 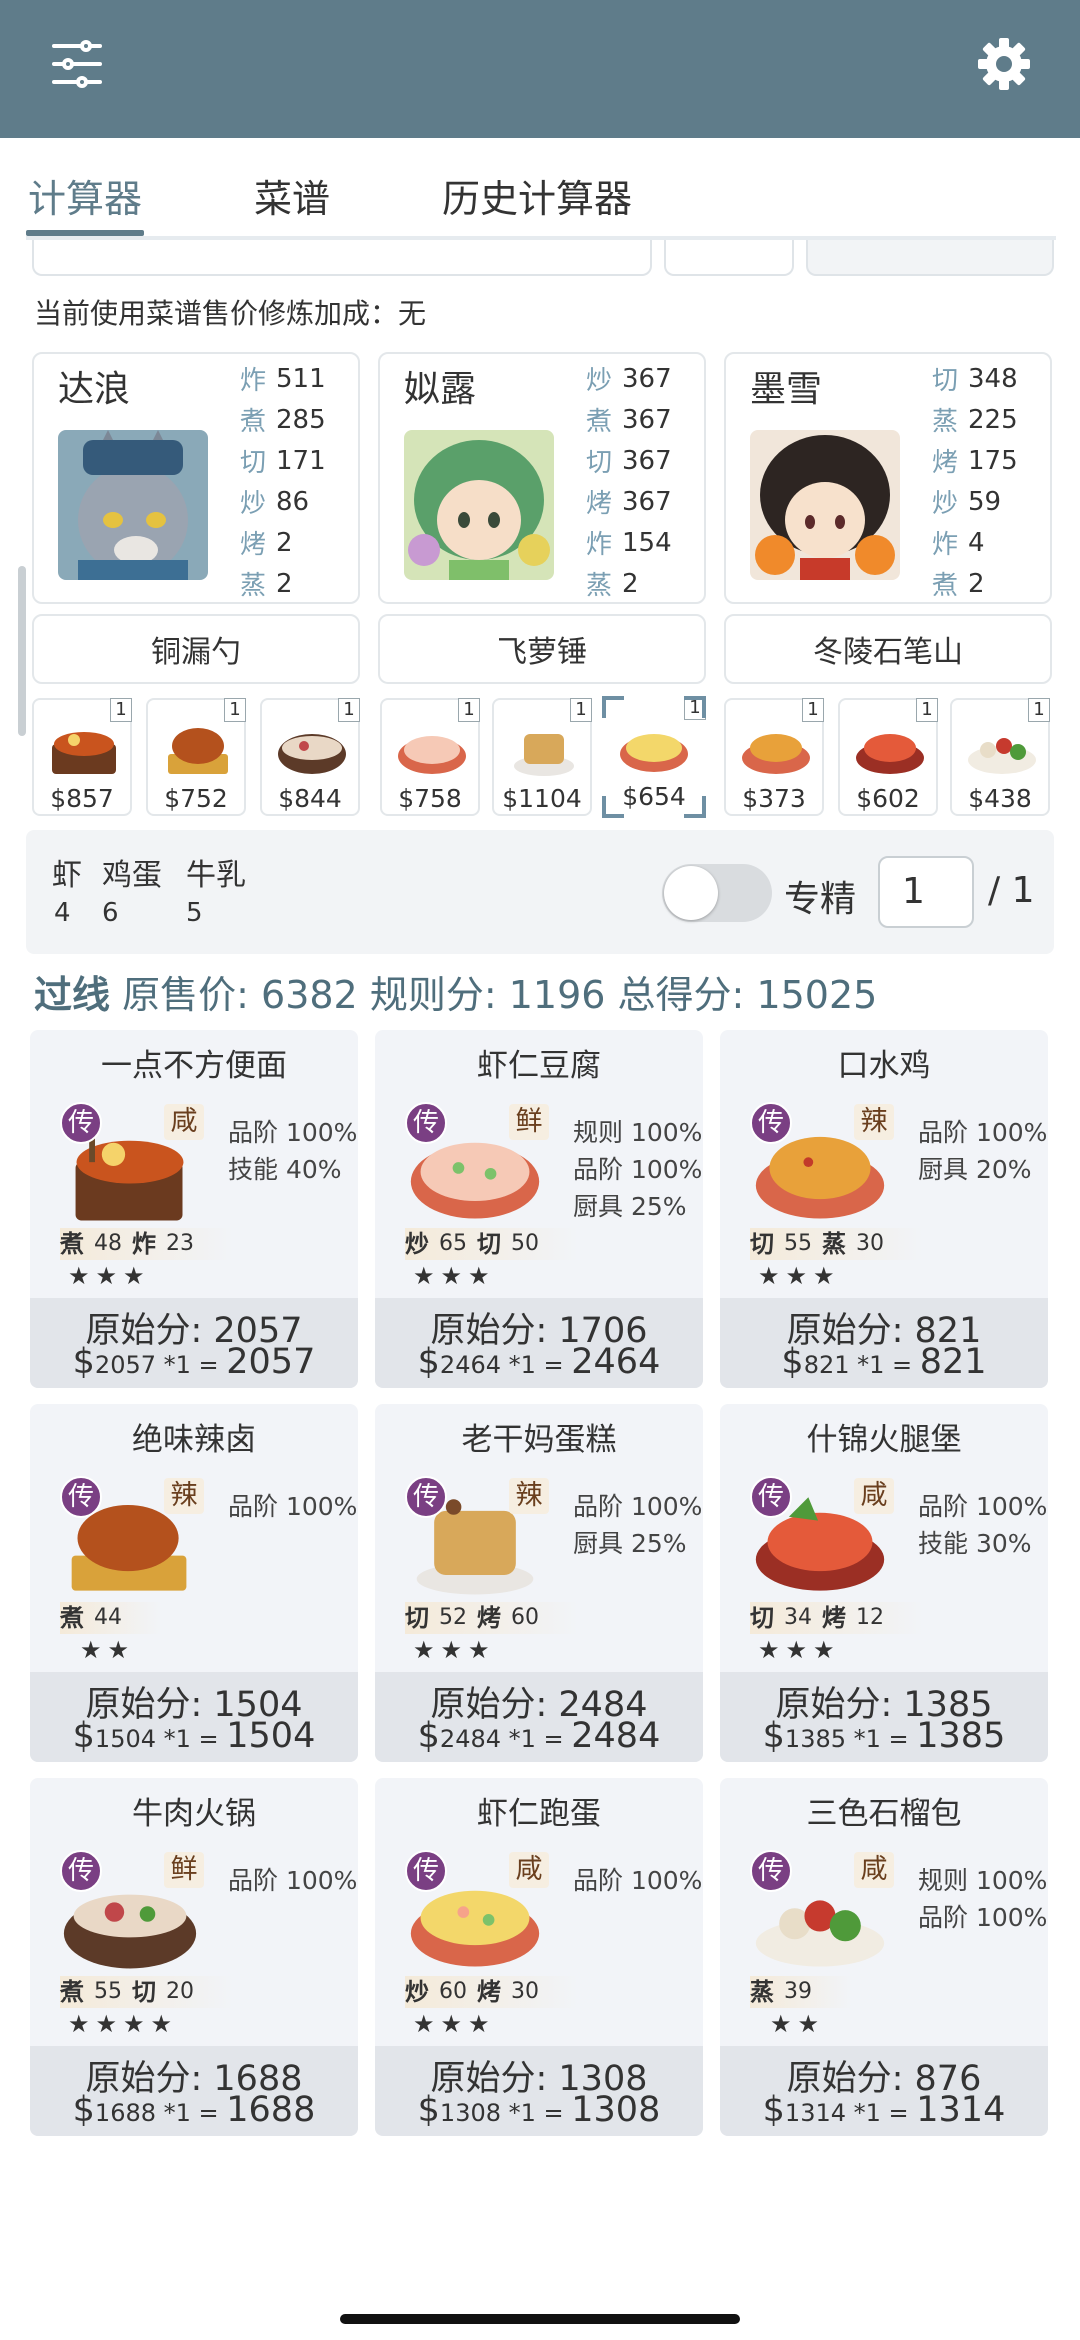 I want to click on calc-price: 2464, so click(x=470, y=1365).